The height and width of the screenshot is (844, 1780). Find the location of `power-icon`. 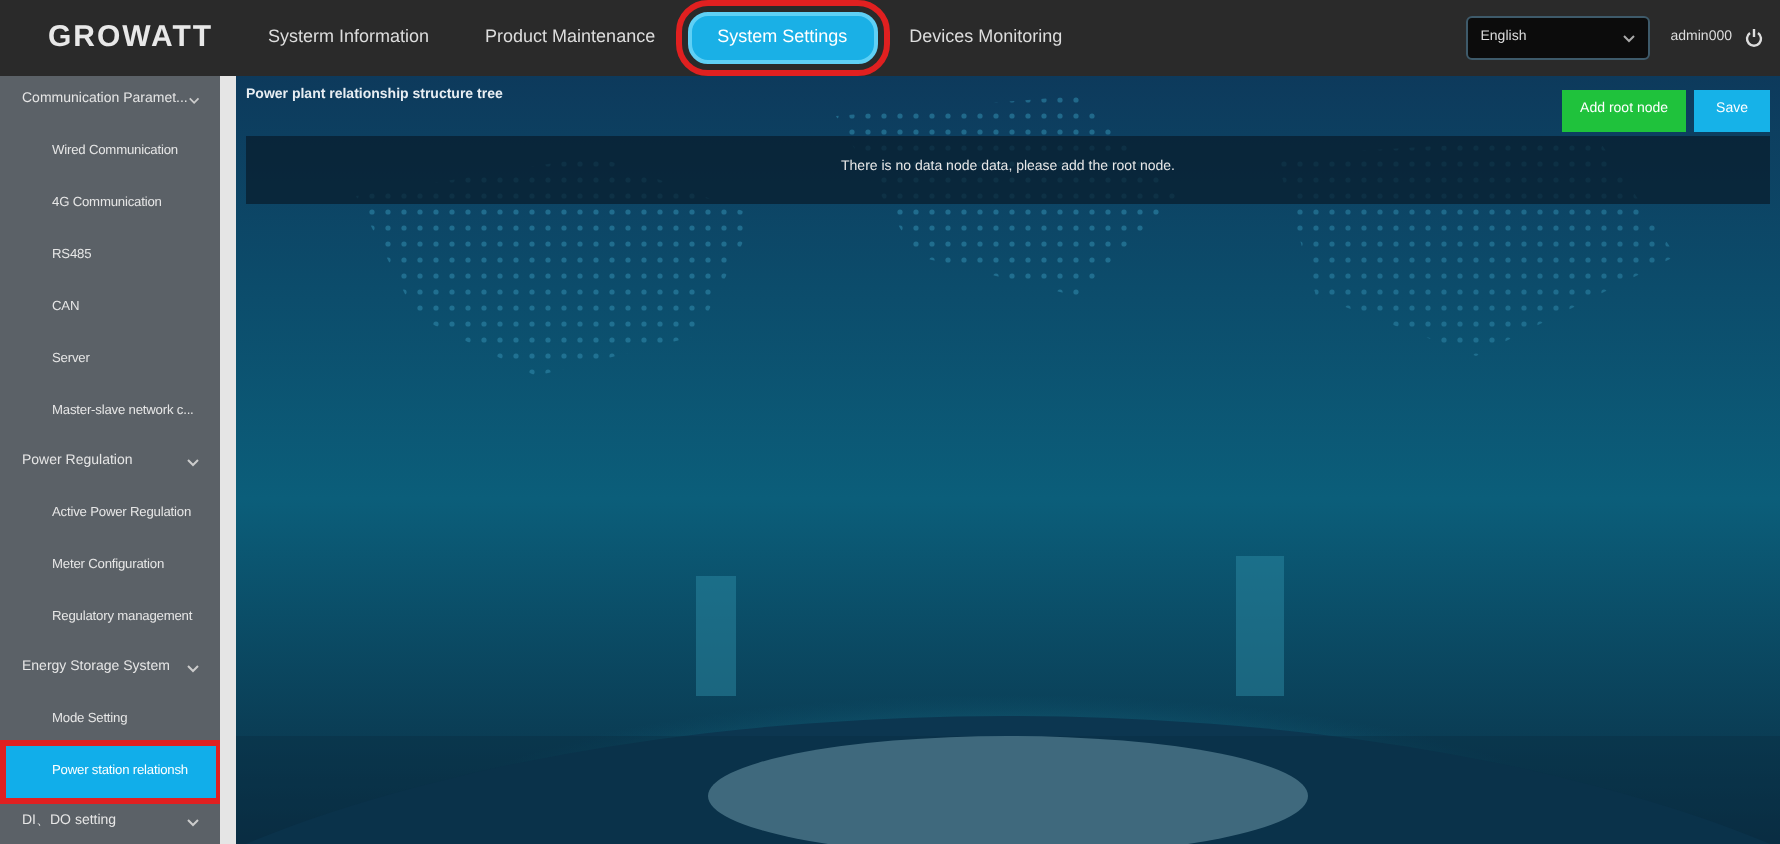

power-icon is located at coordinates (1754, 38).